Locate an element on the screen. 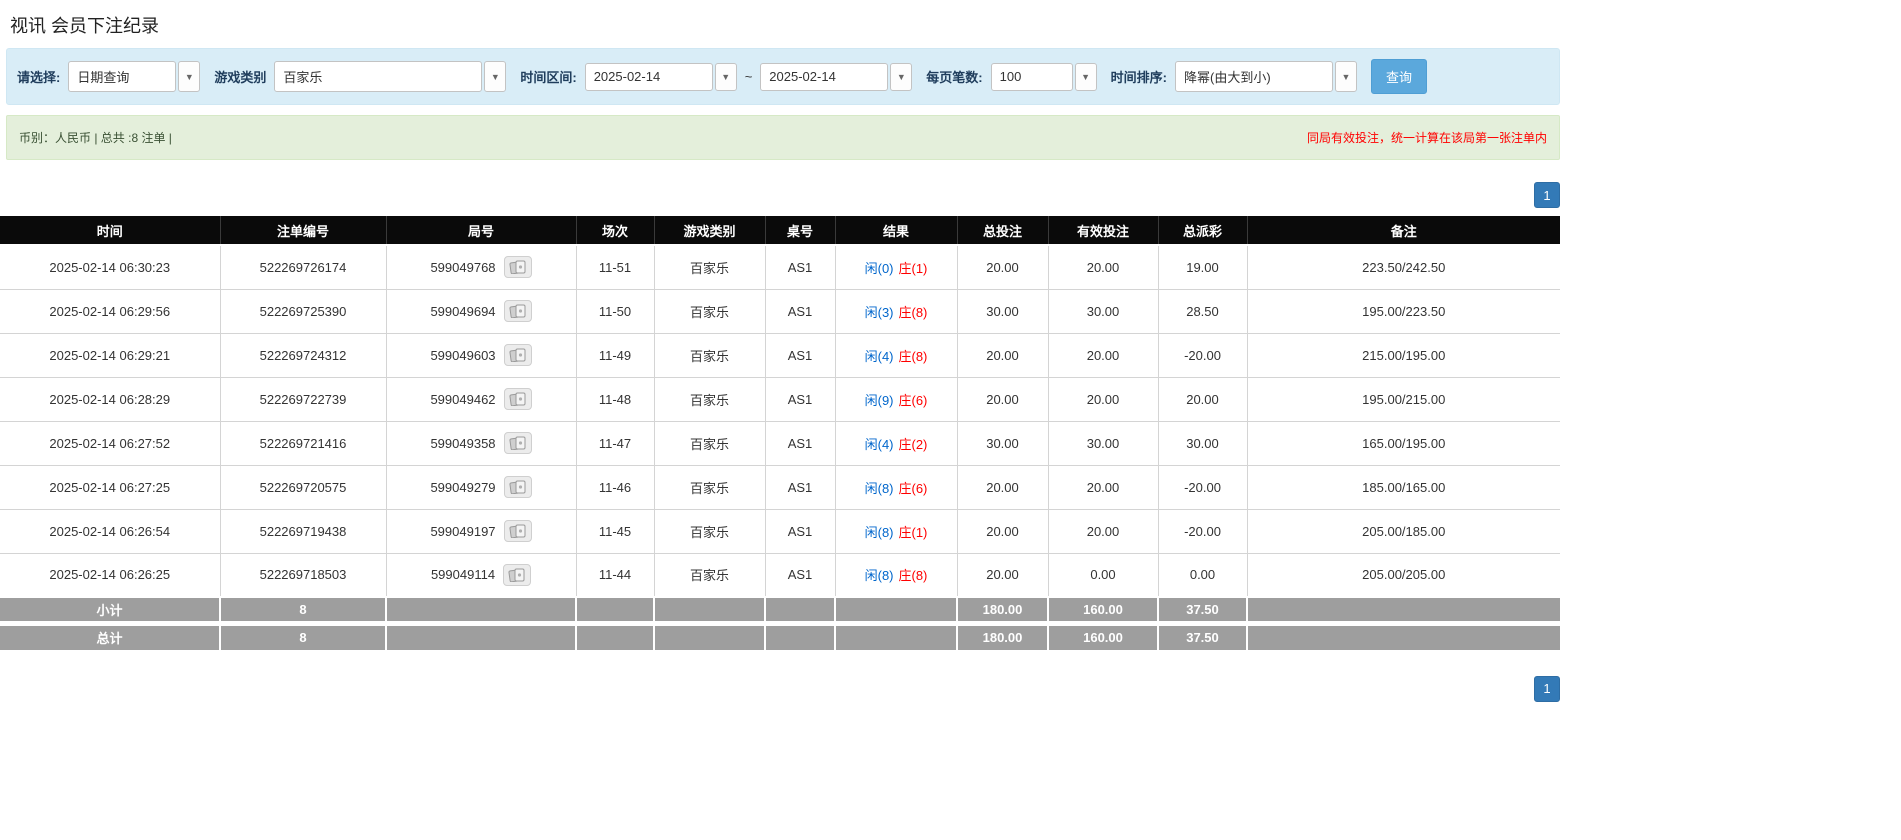 The height and width of the screenshot is (840, 1901). subtotal-label: 小计 is located at coordinates (110, 610).